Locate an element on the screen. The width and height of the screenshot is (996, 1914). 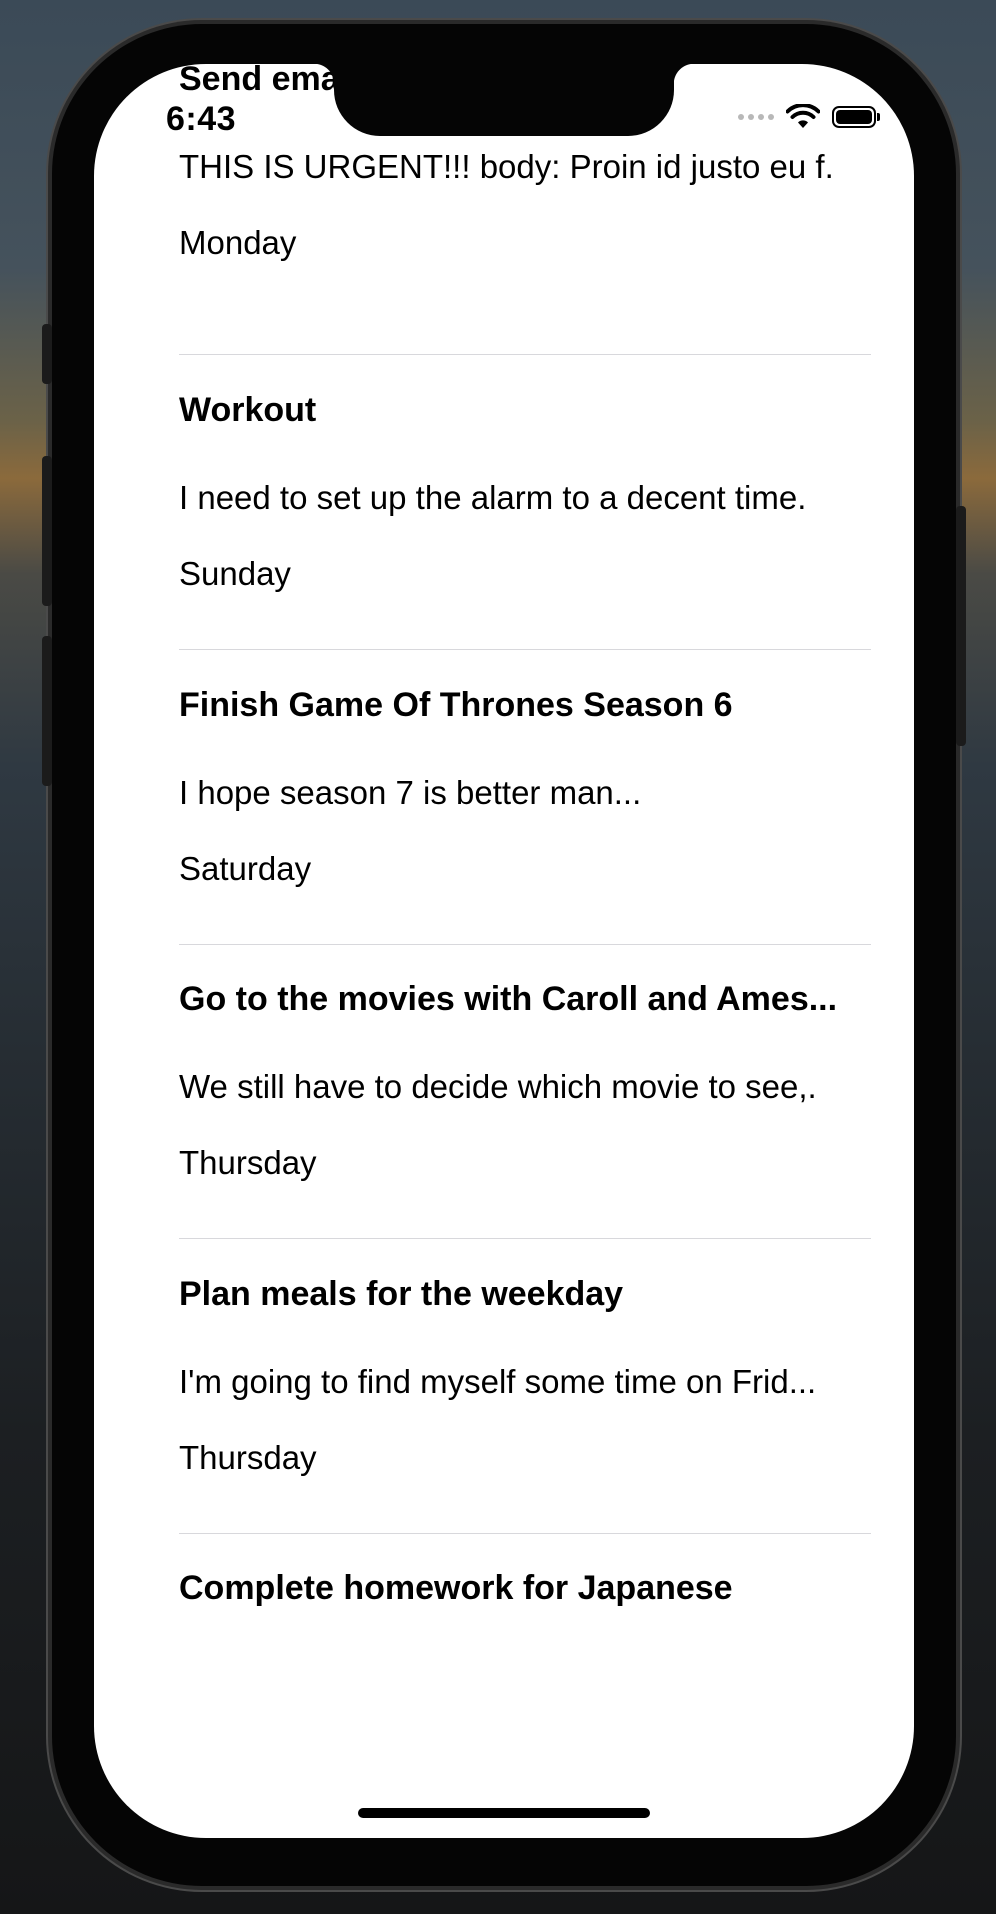
task-day: Monday is located at coordinates (238, 242).